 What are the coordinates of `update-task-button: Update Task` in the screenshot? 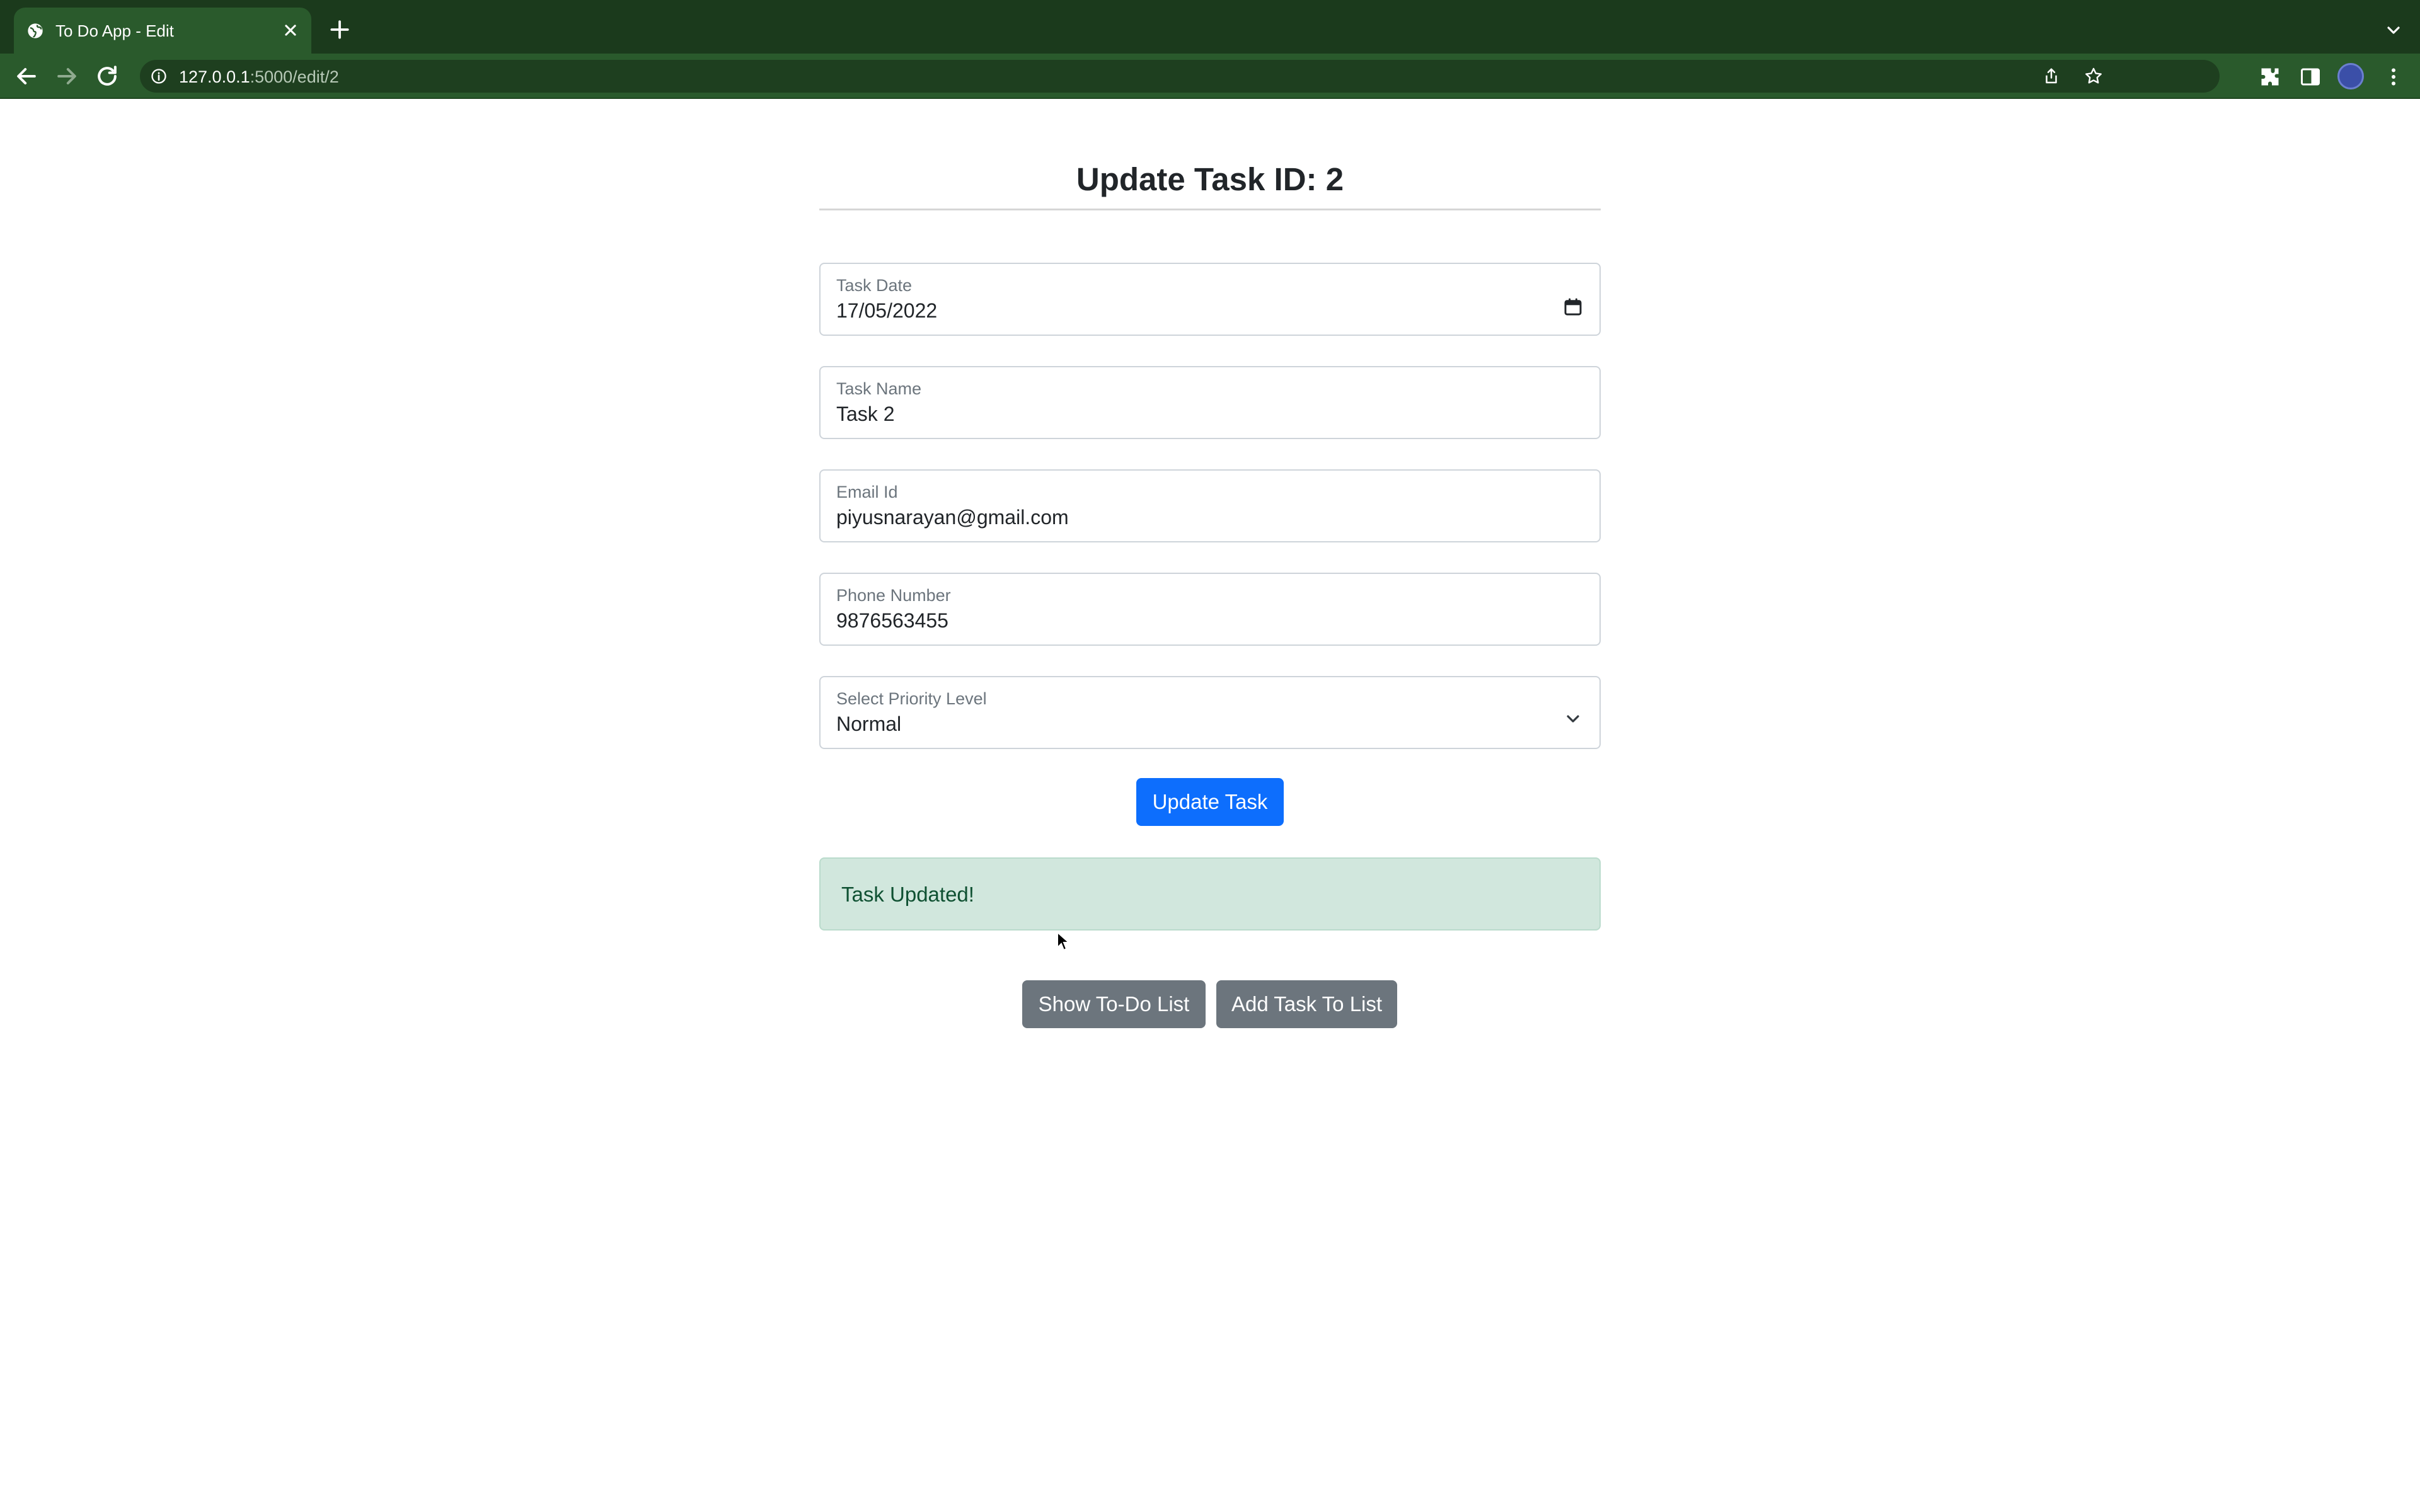 It's located at (1210, 802).